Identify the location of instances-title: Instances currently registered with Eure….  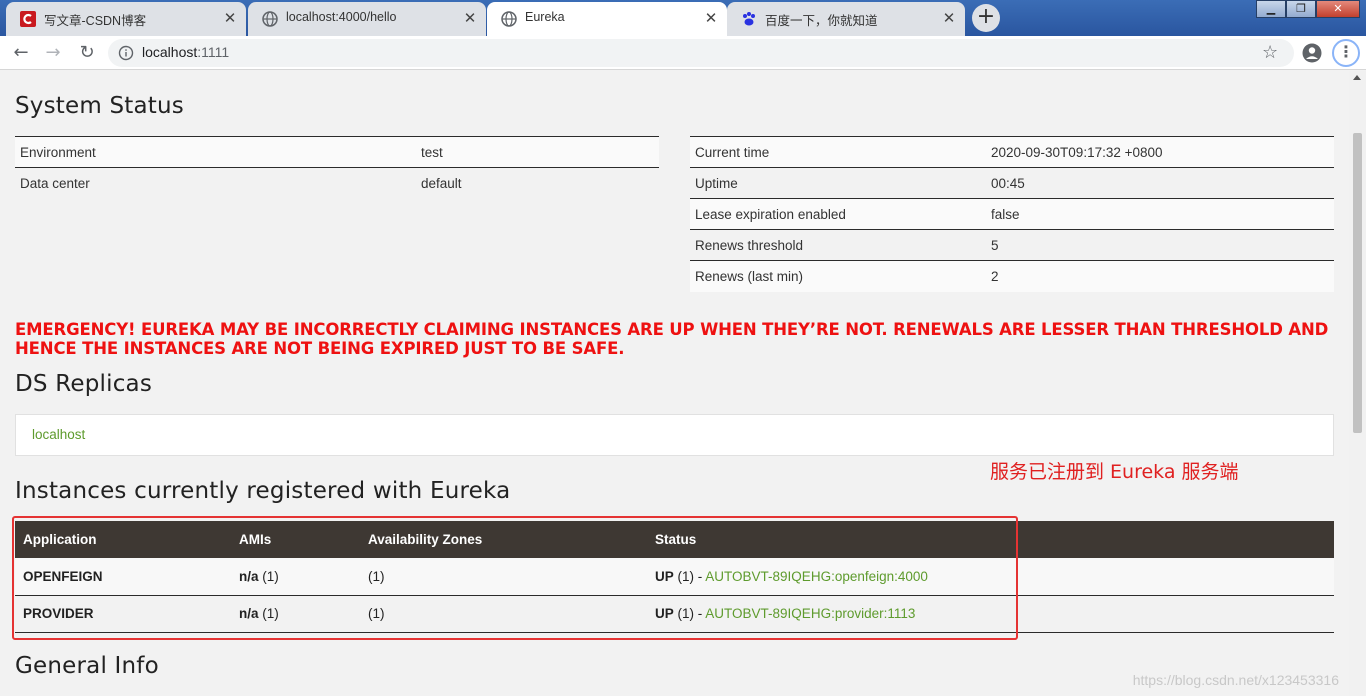
(263, 491).